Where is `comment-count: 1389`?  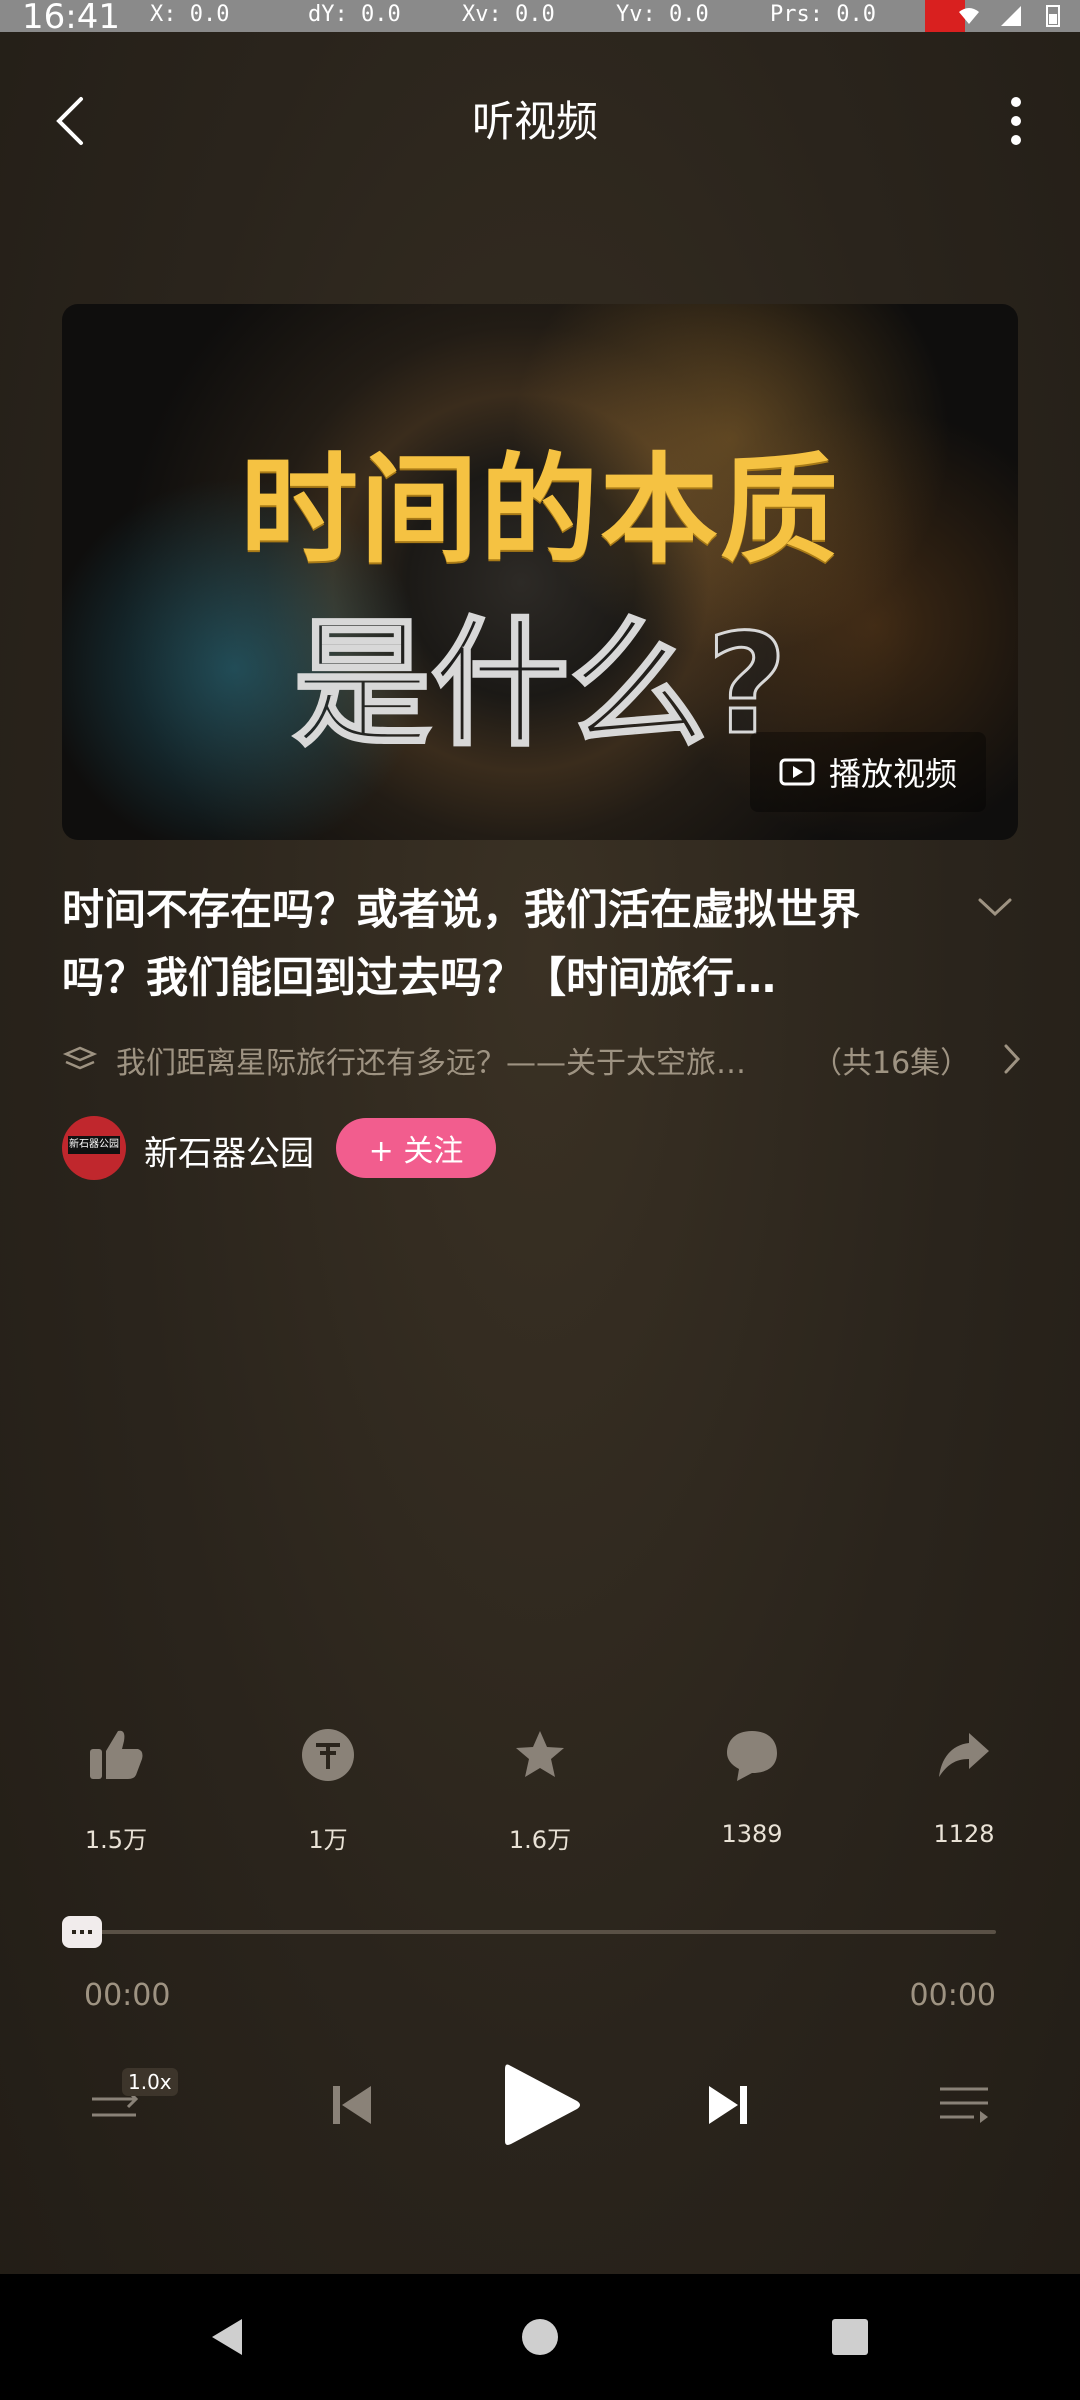 comment-count: 1389 is located at coordinates (752, 1834).